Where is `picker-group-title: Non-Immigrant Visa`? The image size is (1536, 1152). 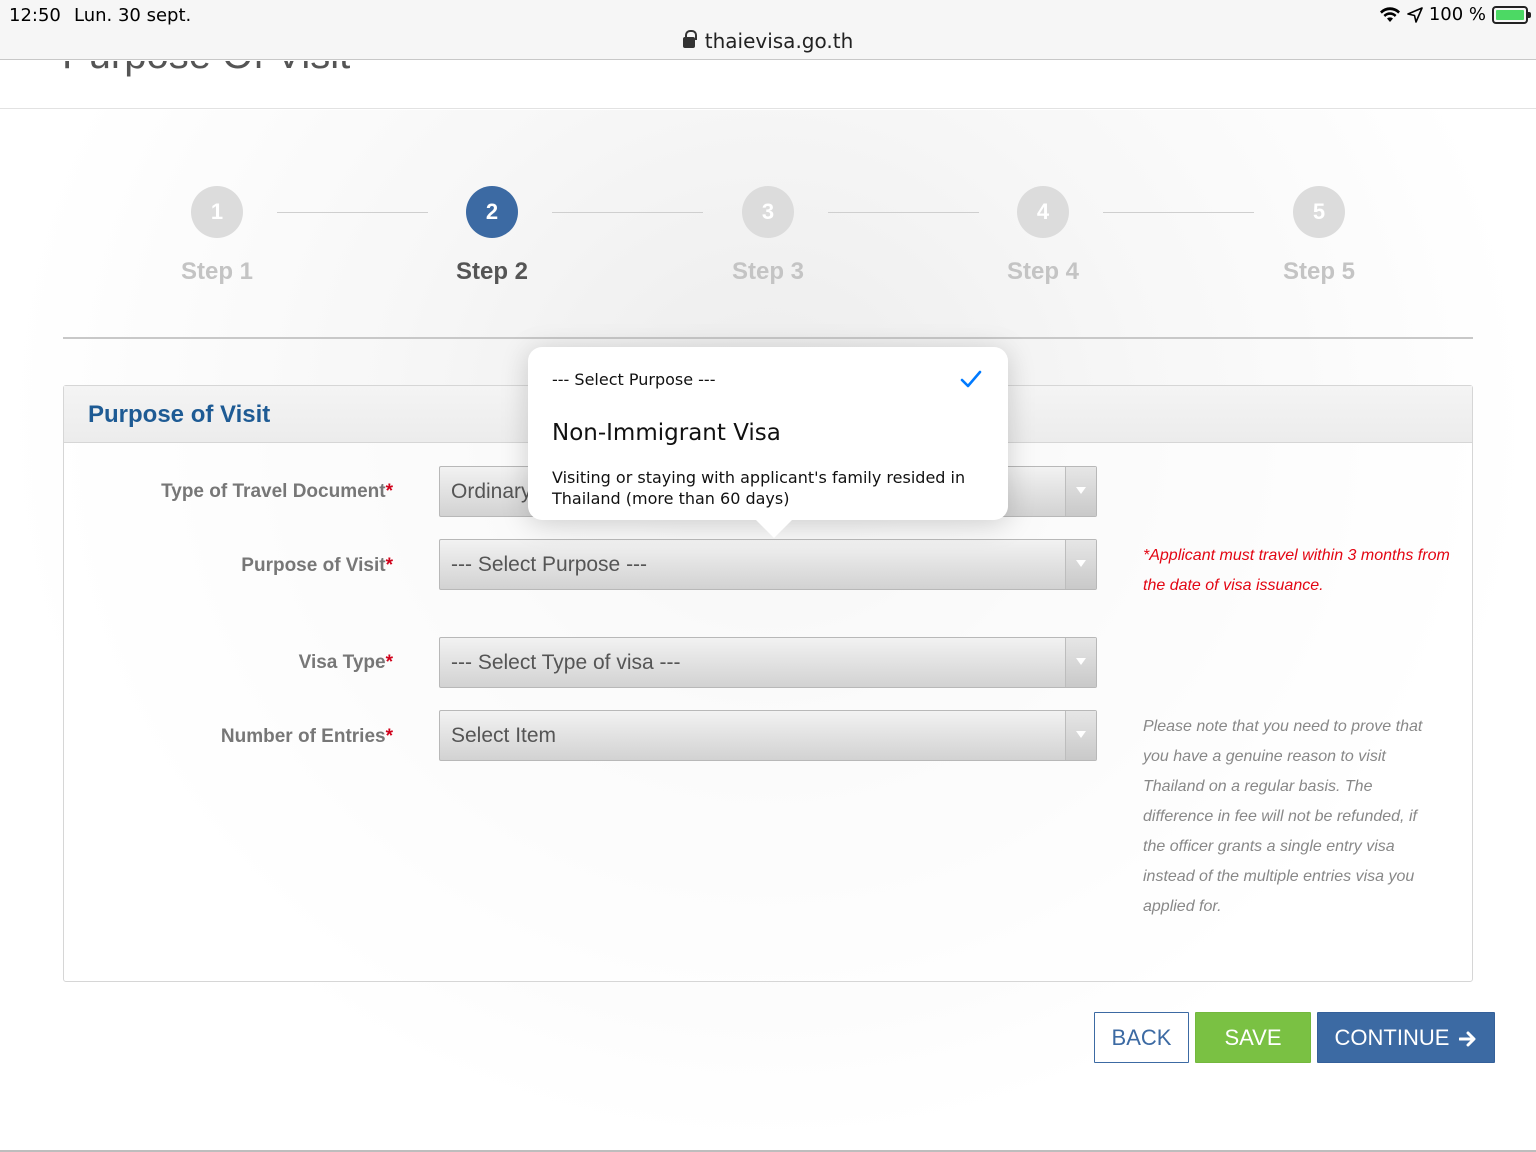
picker-group-title: Non-Immigrant Visa is located at coordinates (666, 433).